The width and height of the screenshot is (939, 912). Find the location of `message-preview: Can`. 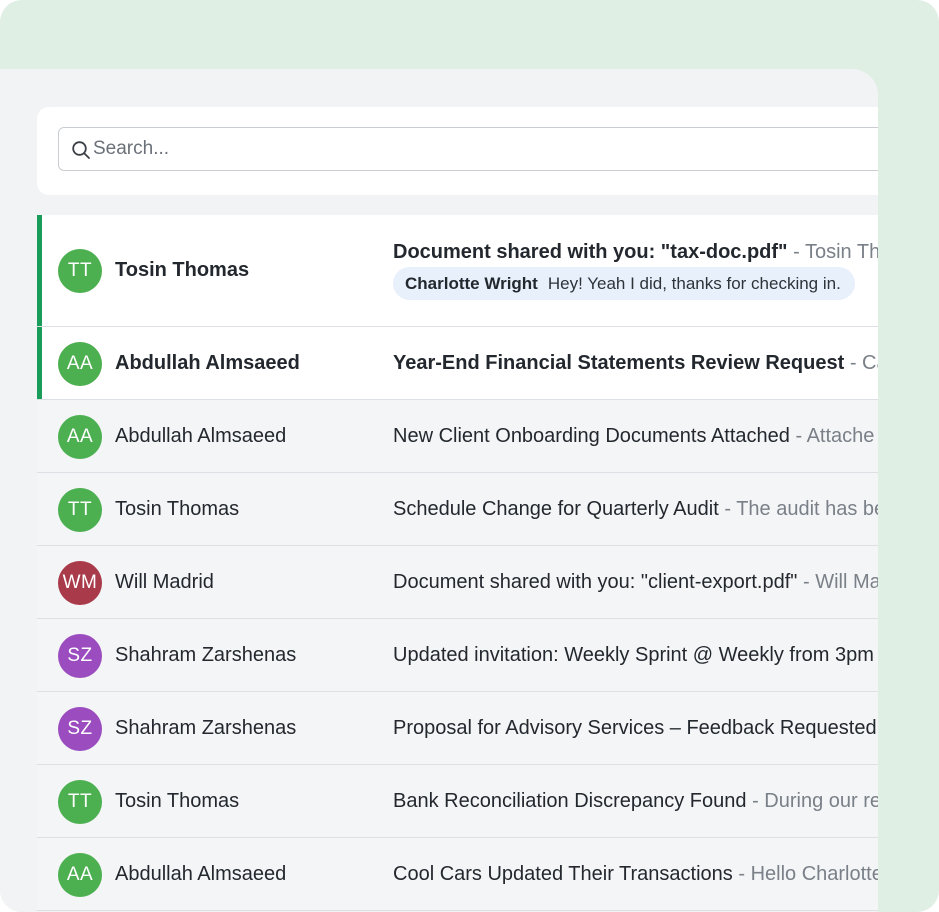

message-preview: Can is located at coordinates (870, 363).